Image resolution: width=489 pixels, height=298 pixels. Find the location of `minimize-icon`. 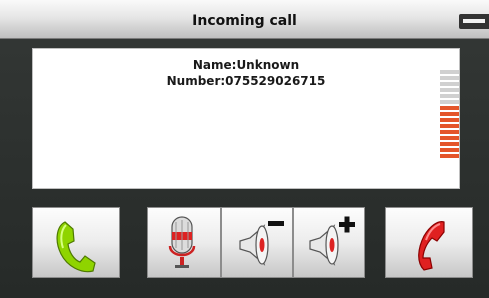

minimize-icon is located at coordinates (474, 21).